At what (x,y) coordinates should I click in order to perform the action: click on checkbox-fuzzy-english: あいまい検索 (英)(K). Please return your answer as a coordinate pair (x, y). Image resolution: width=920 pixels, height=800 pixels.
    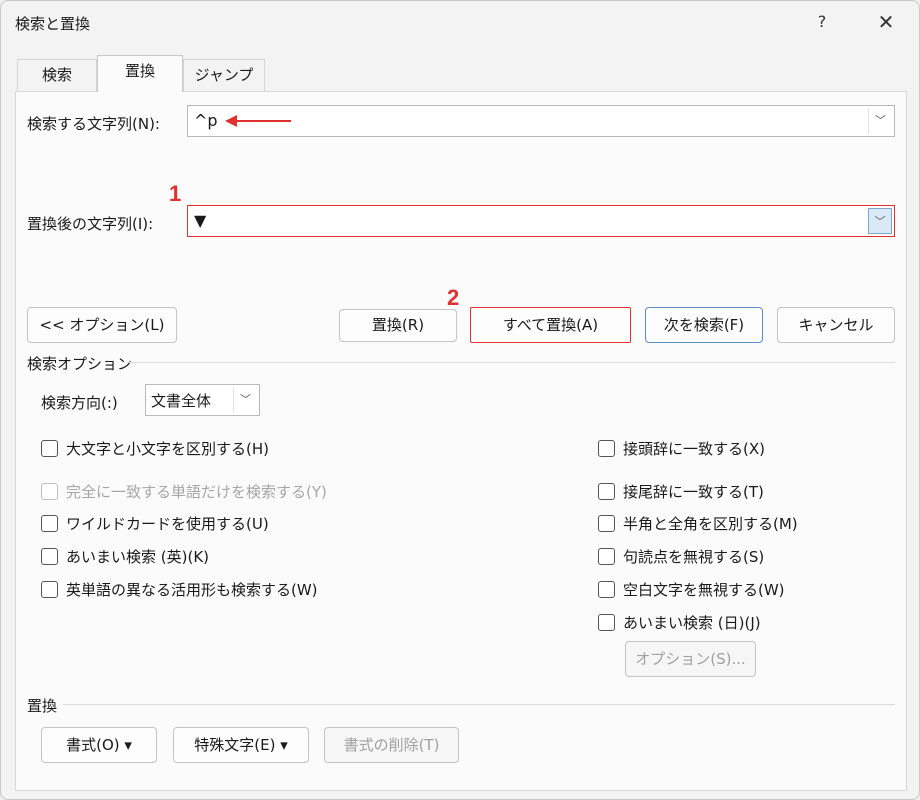
    Looking at the image, I should click on (125, 556).